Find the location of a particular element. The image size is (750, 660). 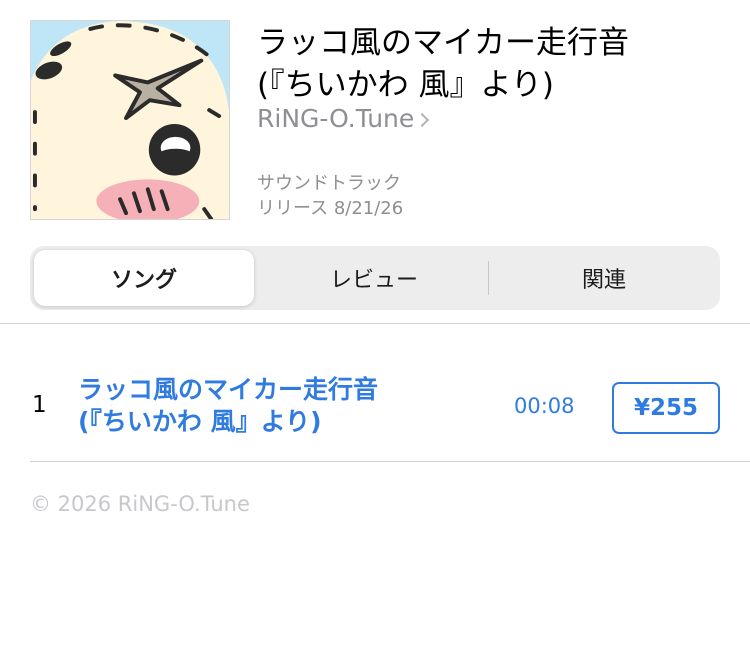

album-release-date: リリース 8/21/26 is located at coordinates (330, 208).